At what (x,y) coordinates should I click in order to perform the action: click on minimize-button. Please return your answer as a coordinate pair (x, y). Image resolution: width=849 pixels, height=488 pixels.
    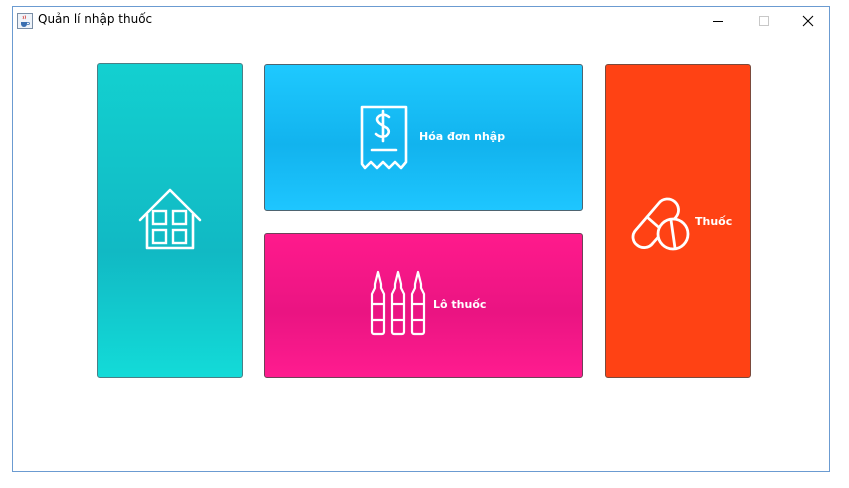
    Looking at the image, I should click on (718, 21).